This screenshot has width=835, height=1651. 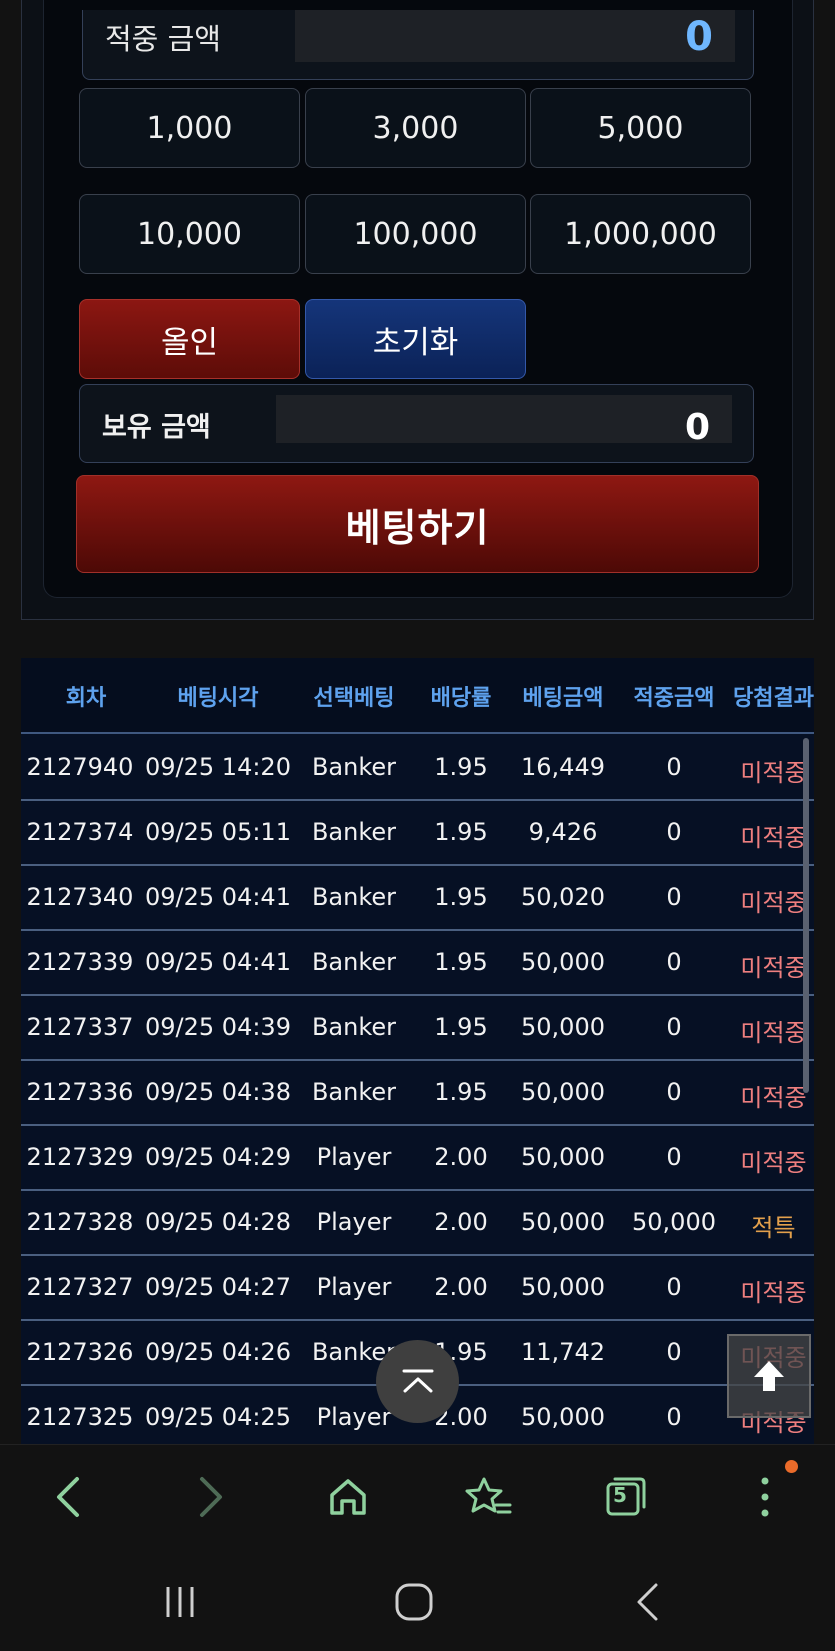 I want to click on cell-win-amount: 50,000, so click(x=674, y=1222).